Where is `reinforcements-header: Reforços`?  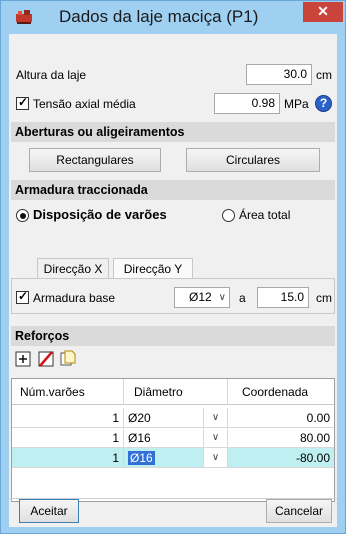 reinforcements-header: Reforços is located at coordinates (173, 336).